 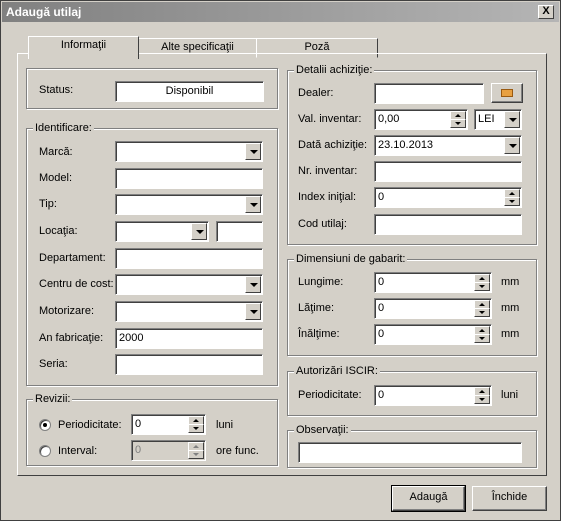 What do you see at coordinates (189, 338) in the screenshot?
I see `an-fabricatie-input: 2000` at bounding box center [189, 338].